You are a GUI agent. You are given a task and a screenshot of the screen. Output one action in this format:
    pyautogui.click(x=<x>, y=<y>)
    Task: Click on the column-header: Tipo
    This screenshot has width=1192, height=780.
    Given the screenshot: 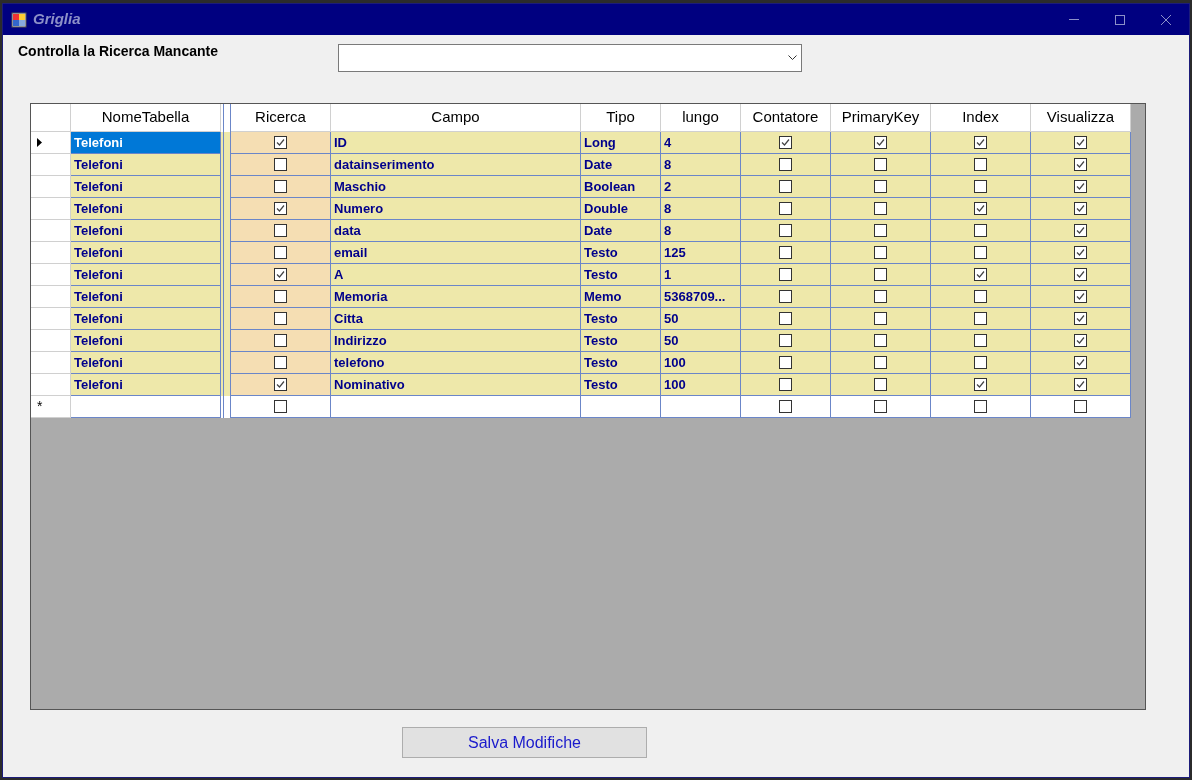 What is the action you would take?
    pyautogui.click(x=621, y=118)
    